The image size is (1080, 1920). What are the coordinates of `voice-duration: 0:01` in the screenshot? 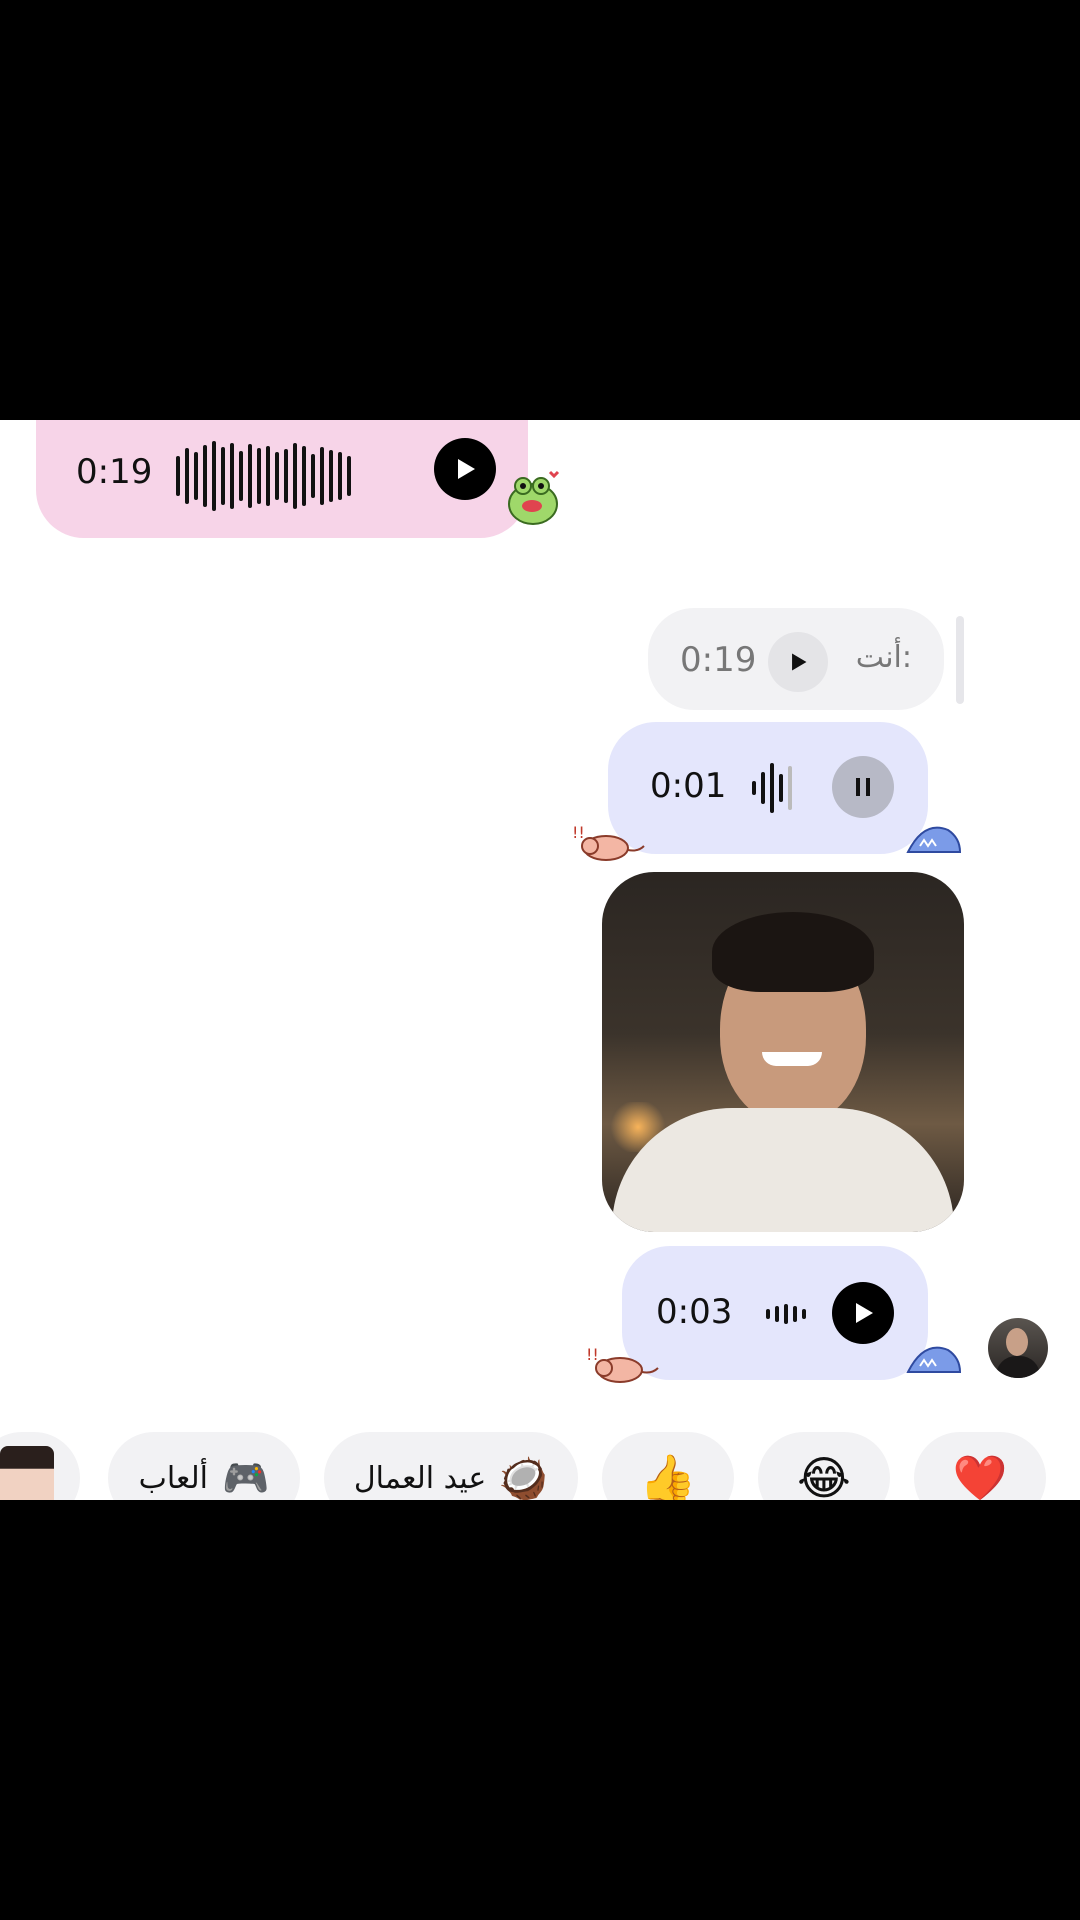 It's located at (688, 786).